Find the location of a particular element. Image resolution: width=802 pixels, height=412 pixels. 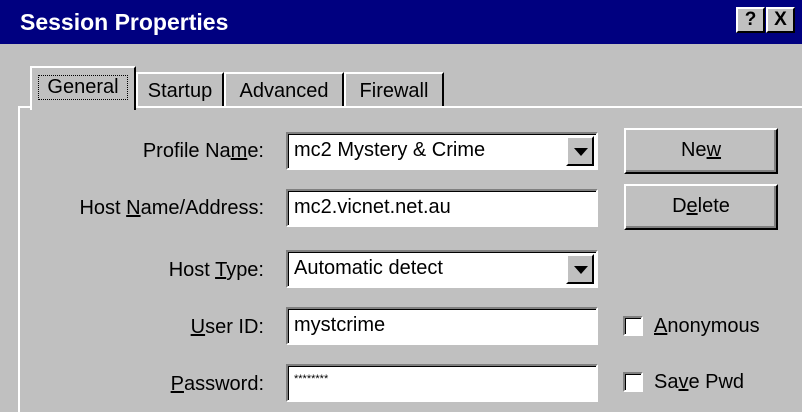

profile-name-value: mc2 Mystery & Crime is located at coordinates (390, 150).